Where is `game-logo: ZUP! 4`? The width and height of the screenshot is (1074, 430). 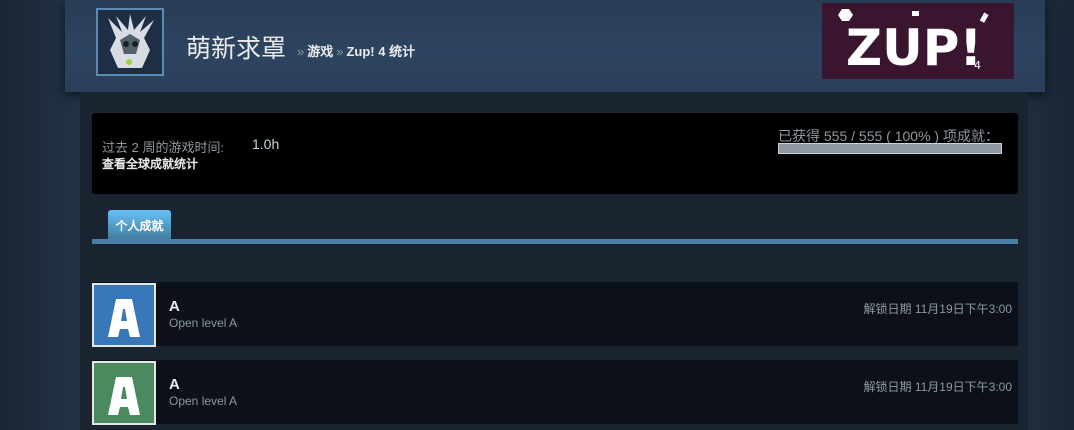 game-logo: ZUP! 4 is located at coordinates (918, 41).